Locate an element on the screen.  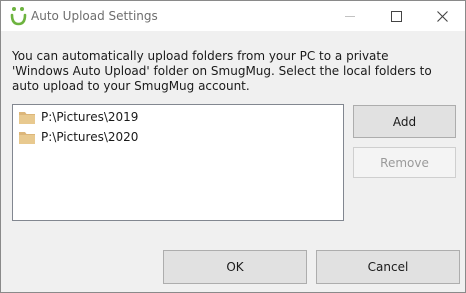
maximize-icon is located at coordinates (396, 16).